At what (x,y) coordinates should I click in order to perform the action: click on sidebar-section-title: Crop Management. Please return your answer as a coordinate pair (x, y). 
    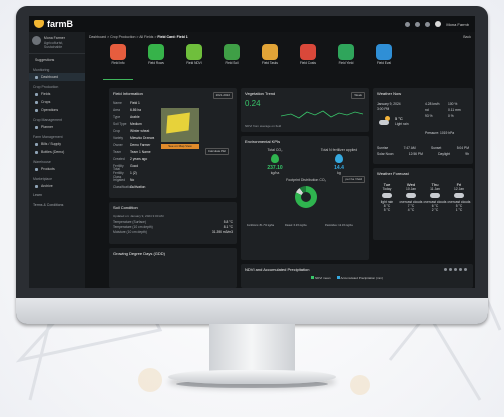
    Looking at the image, I should click on (47, 120).